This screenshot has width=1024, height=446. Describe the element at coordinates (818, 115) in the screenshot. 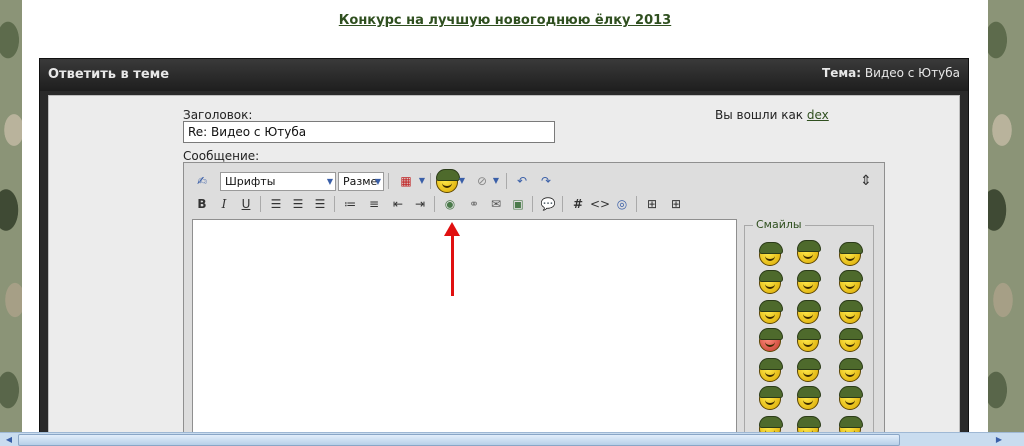

I see `username-link: dex` at that location.